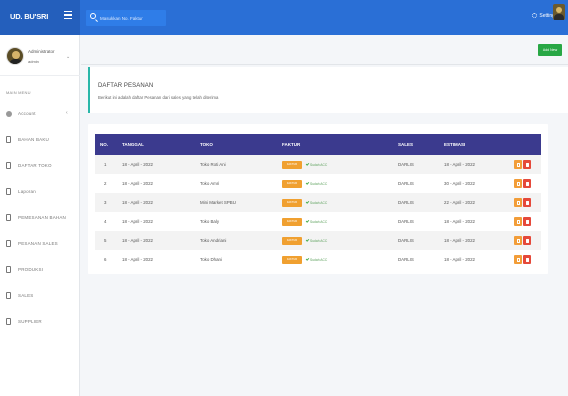 The width and height of the screenshot is (568, 396). What do you see at coordinates (105, 164) in the screenshot?
I see `cell-no: 1` at bounding box center [105, 164].